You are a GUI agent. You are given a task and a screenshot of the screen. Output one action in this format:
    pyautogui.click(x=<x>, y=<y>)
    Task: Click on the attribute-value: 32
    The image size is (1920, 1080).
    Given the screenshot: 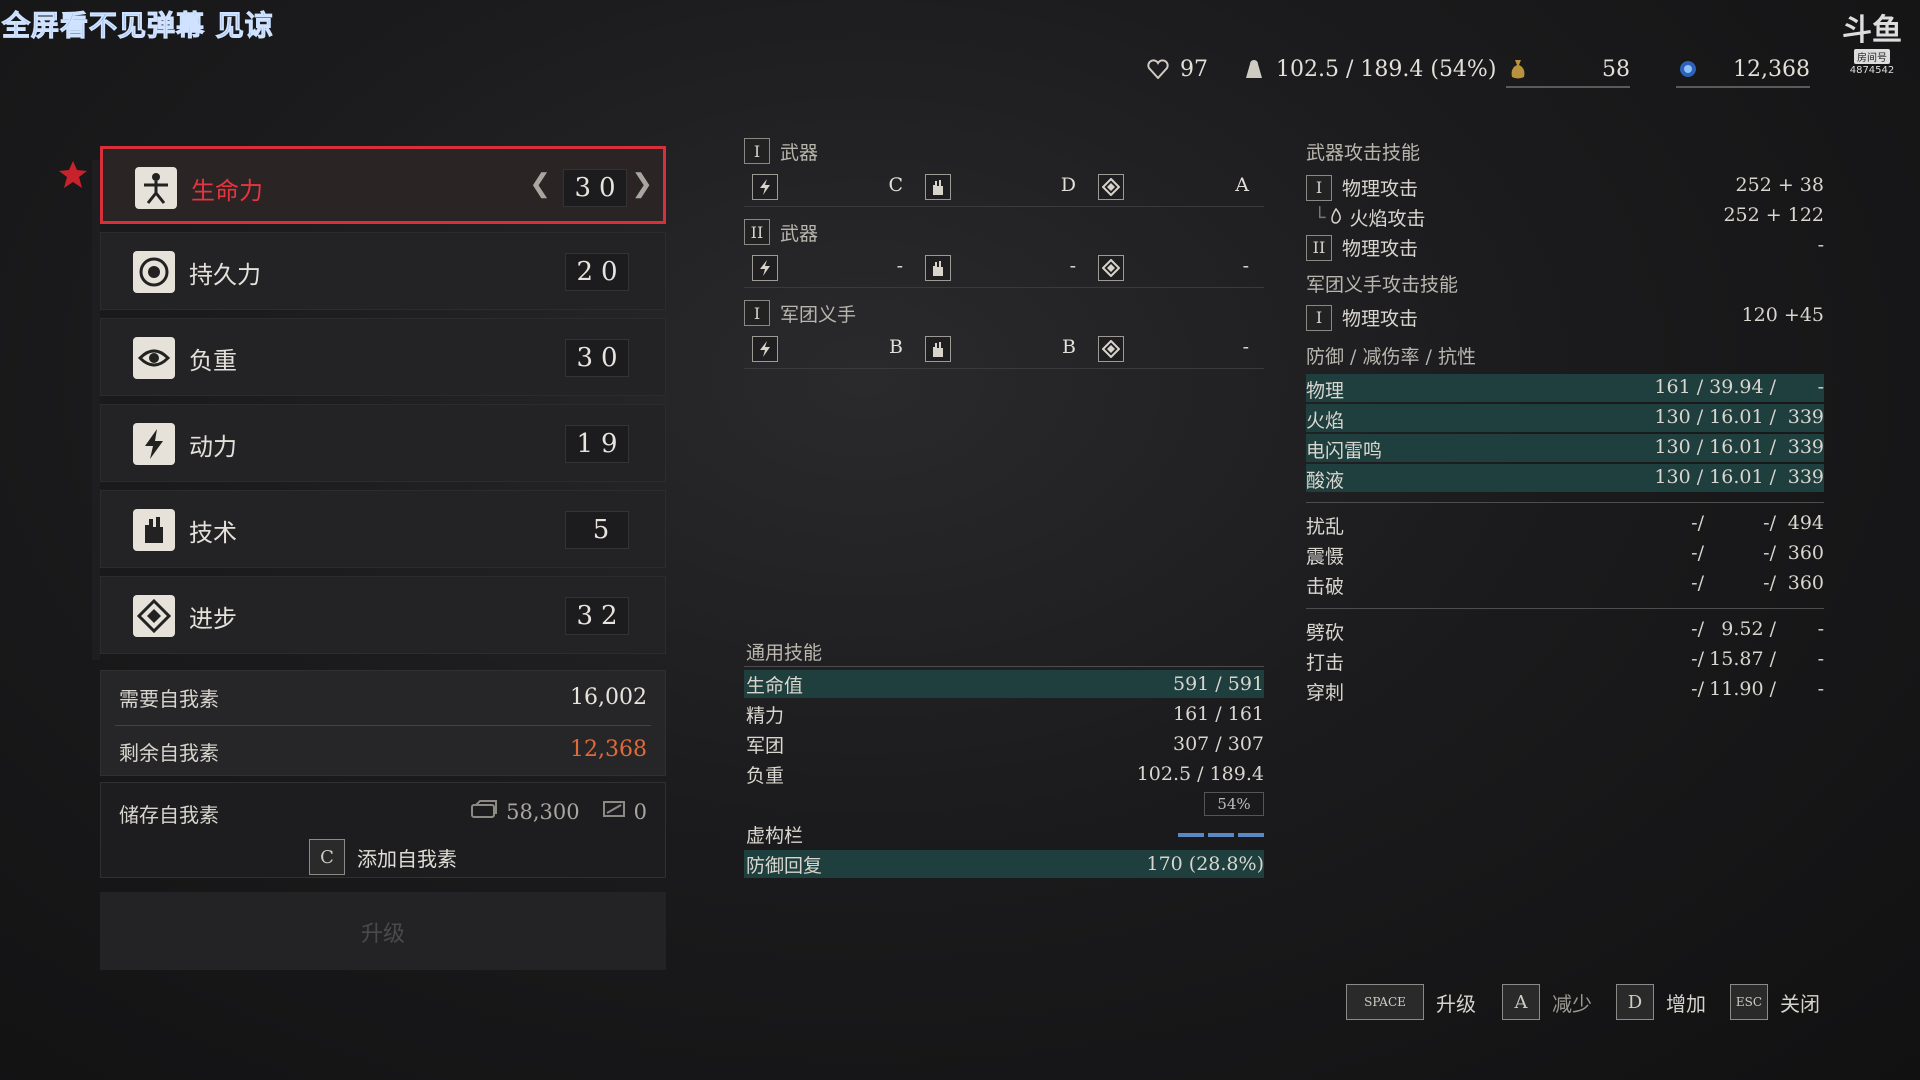 What is the action you would take?
    pyautogui.click(x=597, y=616)
    